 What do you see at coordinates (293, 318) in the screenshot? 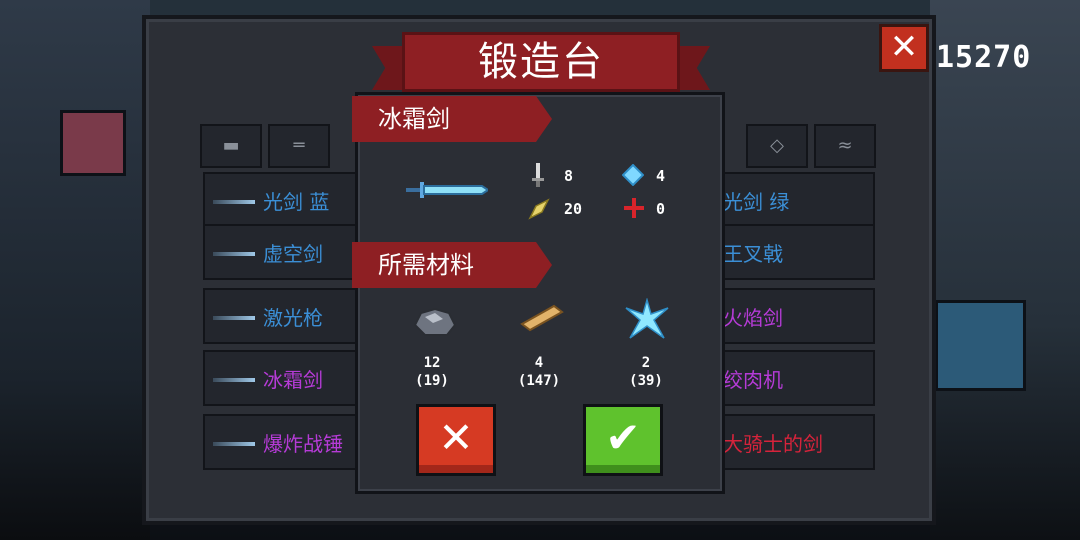
I see `weapon-name-left: 激光枪` at bounding box center [293, 318].